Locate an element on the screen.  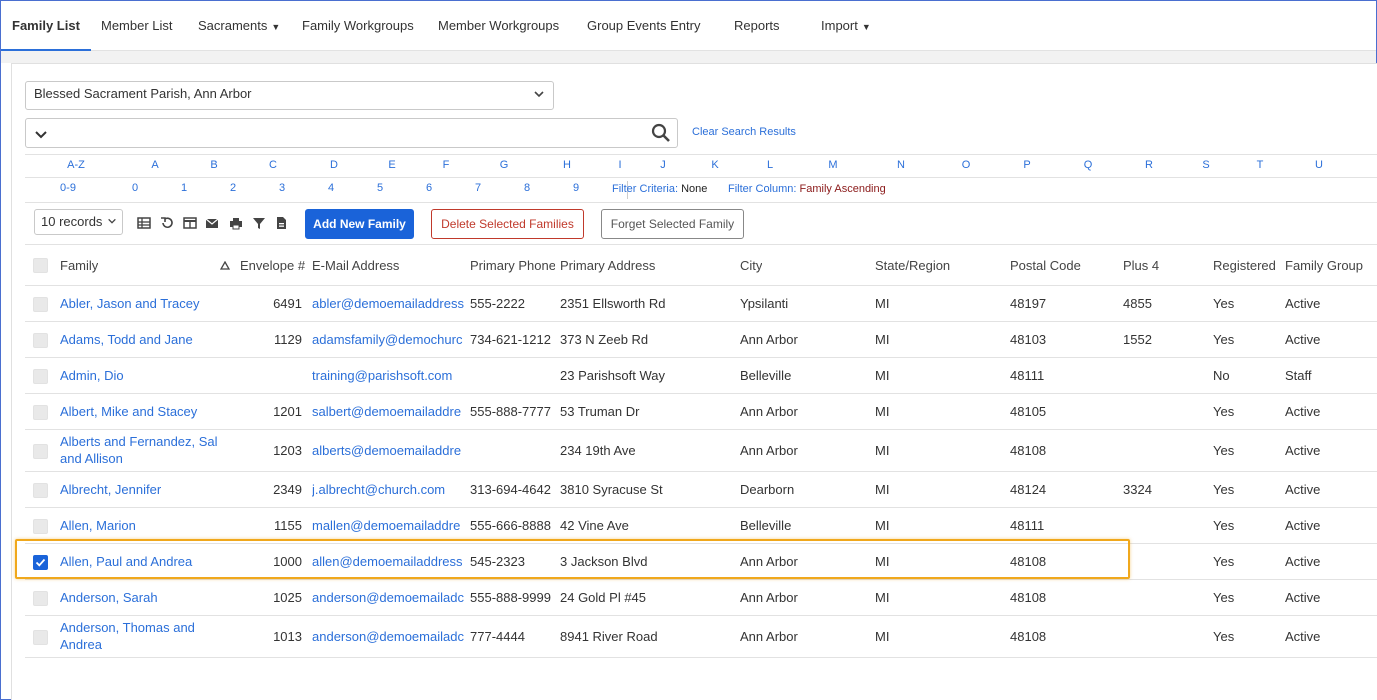
table-icon is located at coordinates (144, 223).